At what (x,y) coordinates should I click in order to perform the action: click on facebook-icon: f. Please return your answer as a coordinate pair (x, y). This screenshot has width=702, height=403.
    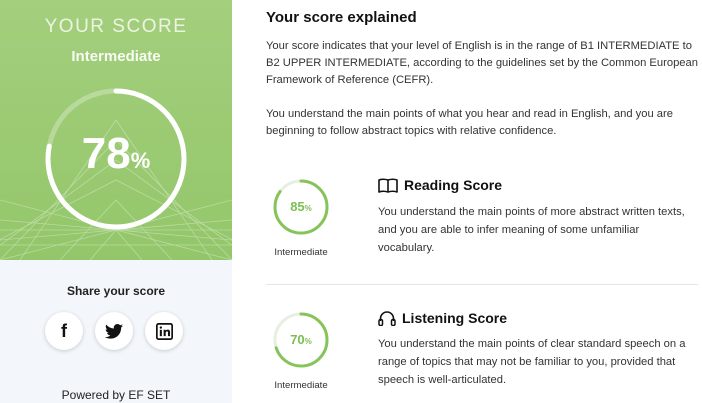
    Looking at the image, I should click on (64, 330).